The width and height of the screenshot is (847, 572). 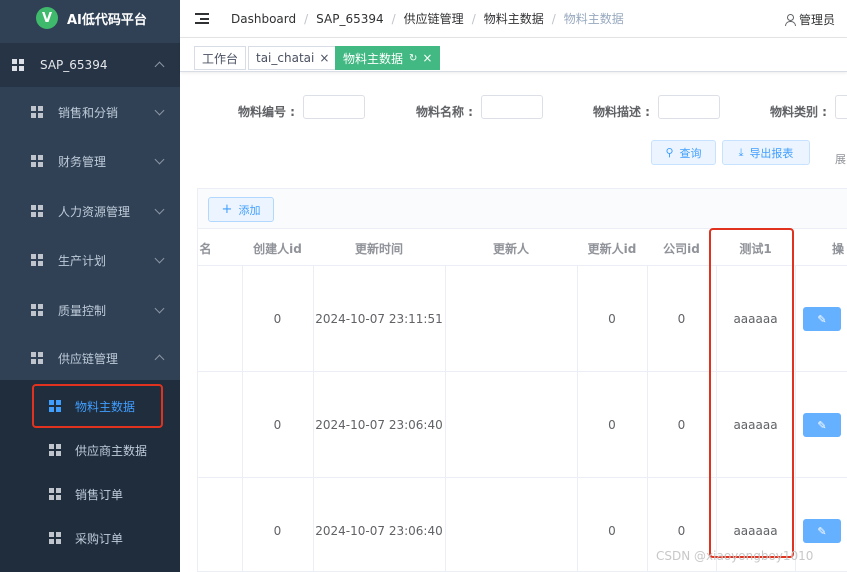 What do you see at coordinates (99, 494) in the screenshot?
I see `sidebar-item-label: 销售订单` at bounding box center [99, 494].